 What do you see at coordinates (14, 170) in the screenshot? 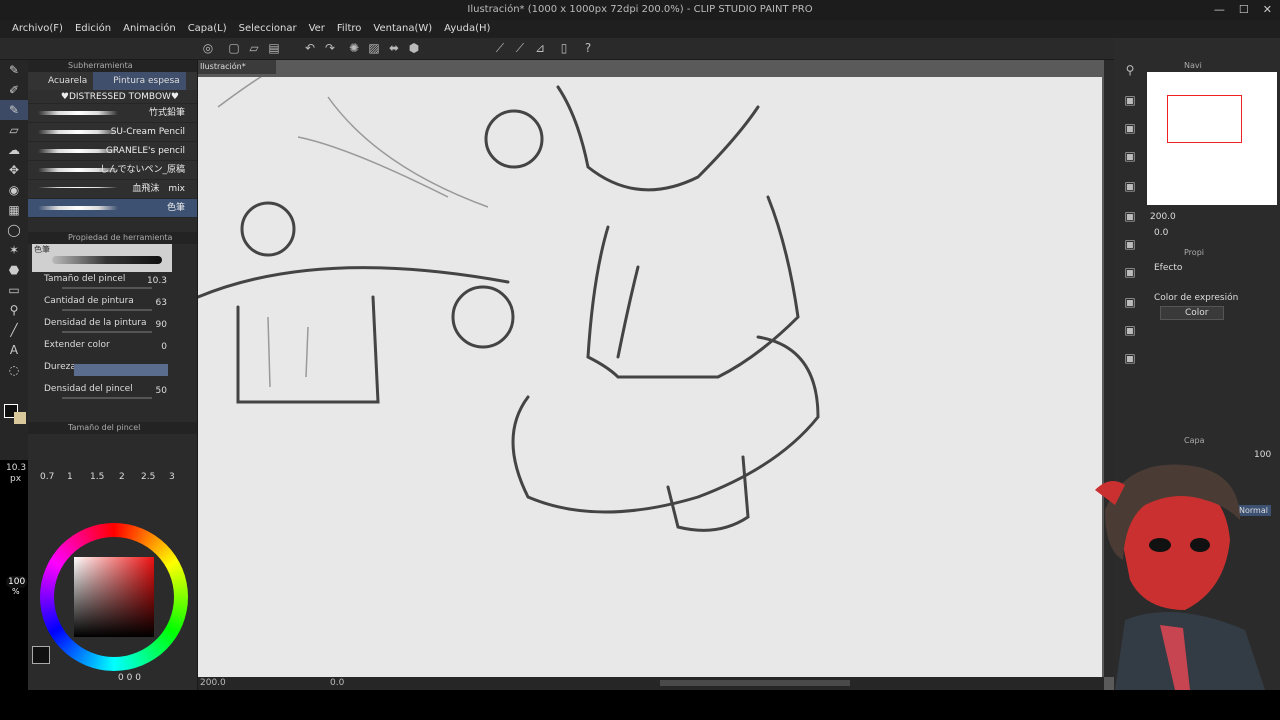
I see `move-tool-icon: ✥` at bounding box center [14, 170].